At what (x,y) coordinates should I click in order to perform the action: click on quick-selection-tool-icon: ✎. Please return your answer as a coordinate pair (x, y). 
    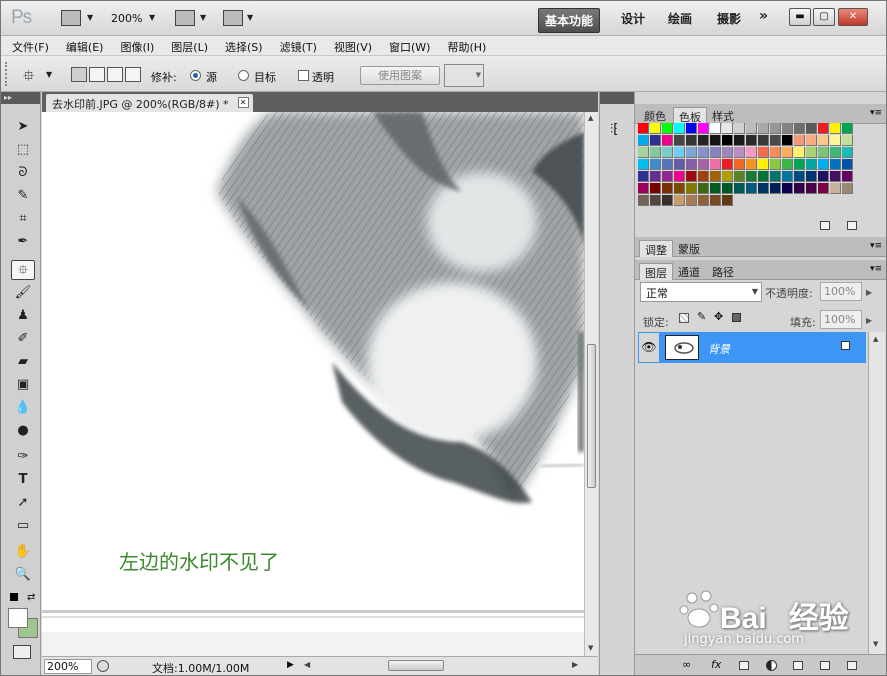
    Looking at the image, I should click on (23, 196).